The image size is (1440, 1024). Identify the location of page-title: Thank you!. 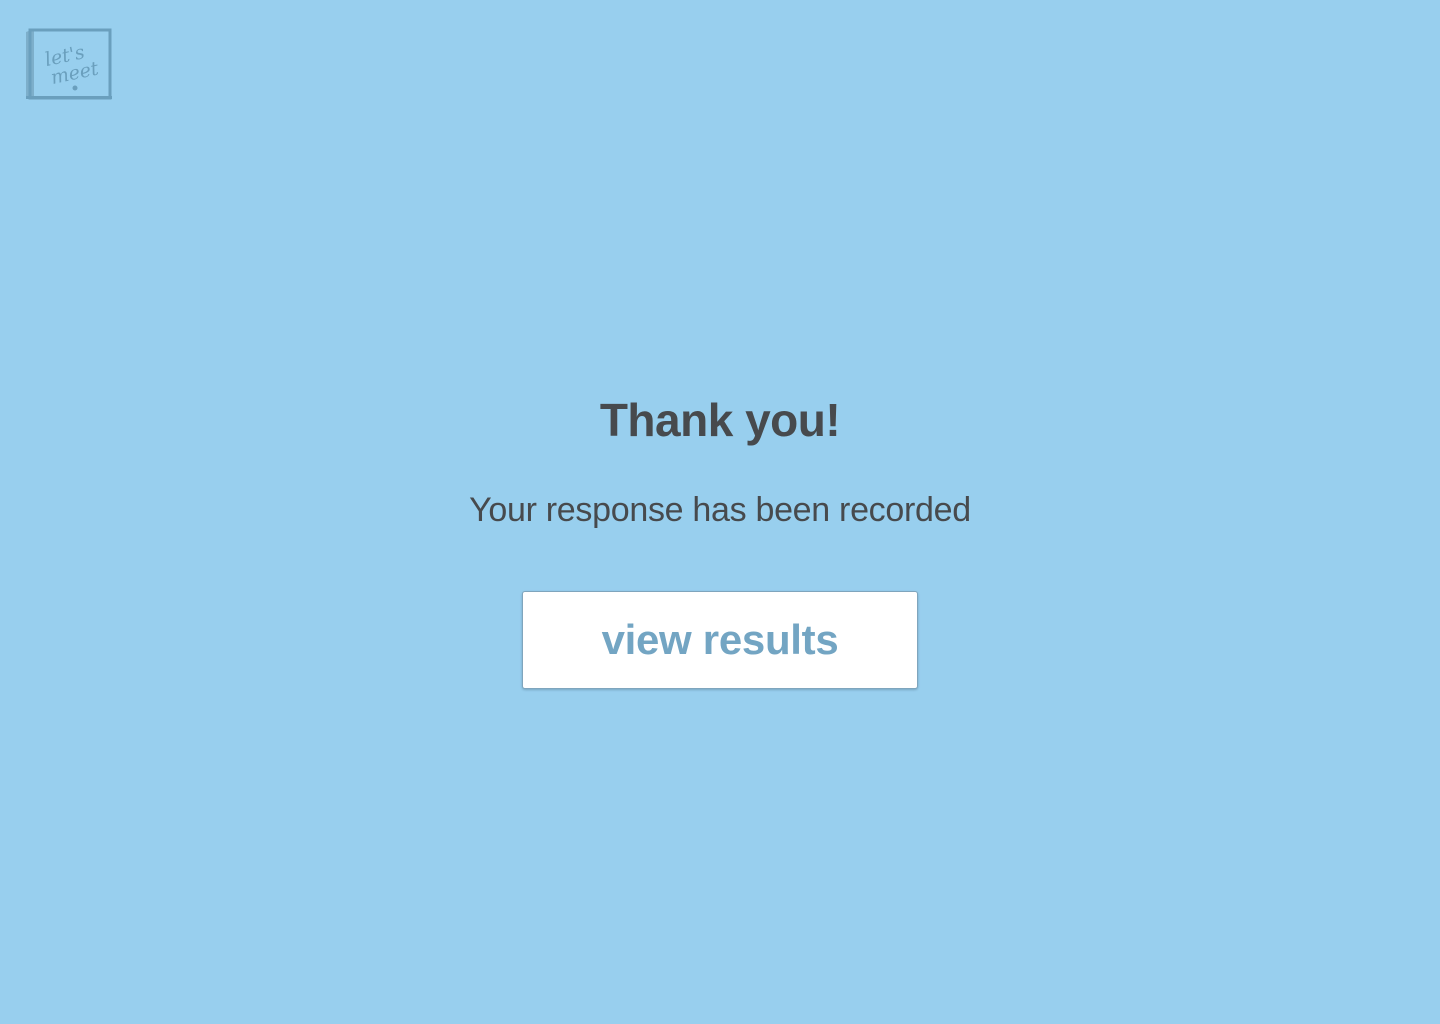
(720, 420).